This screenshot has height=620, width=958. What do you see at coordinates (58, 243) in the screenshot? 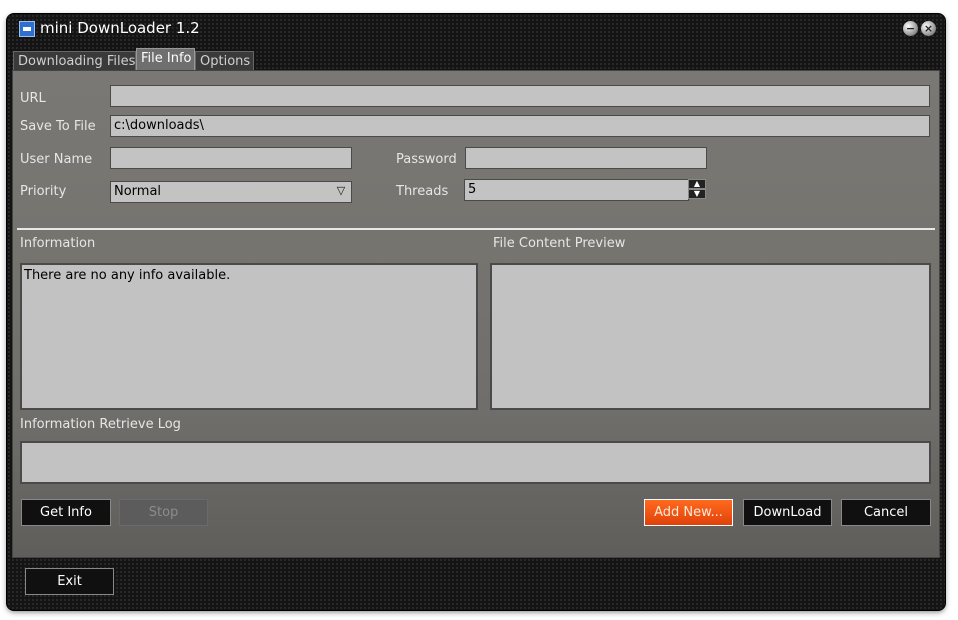
I see `information-label: Information` at bounding box center [58, 243].